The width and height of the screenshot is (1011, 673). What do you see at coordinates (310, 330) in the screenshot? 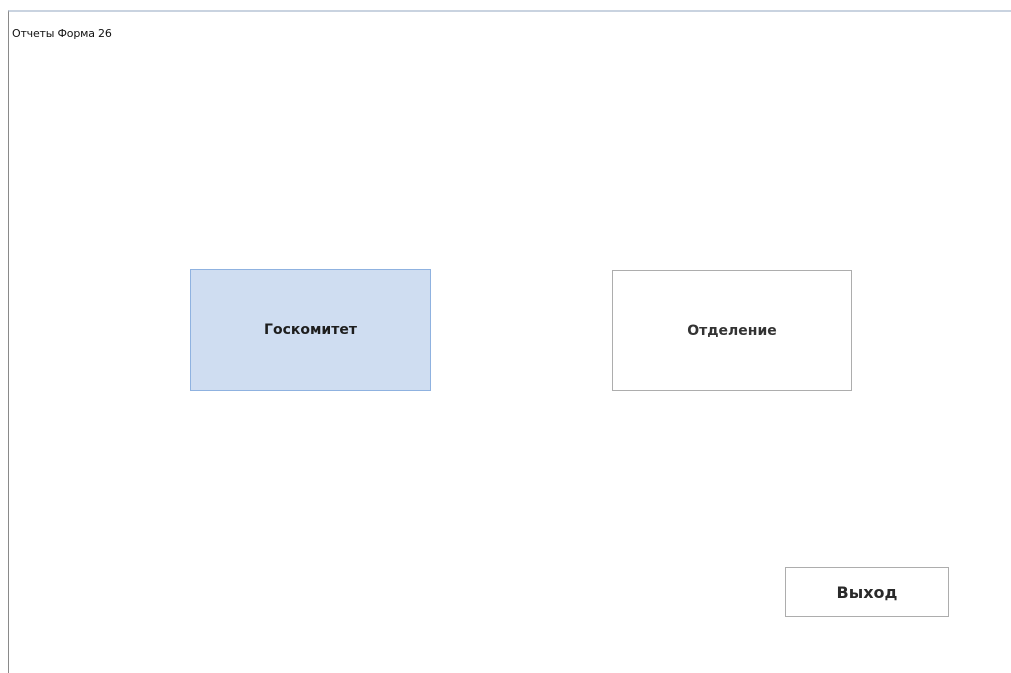
I see `goskomitet-button: Госкомитет` at bounding box center [310, 330].